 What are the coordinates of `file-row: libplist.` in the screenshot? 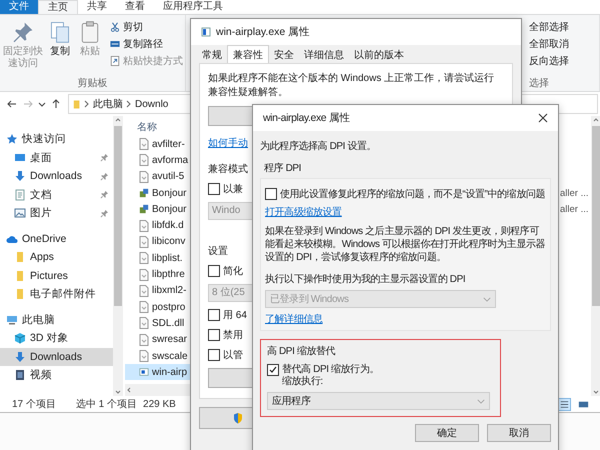 It's located at (157, 258).